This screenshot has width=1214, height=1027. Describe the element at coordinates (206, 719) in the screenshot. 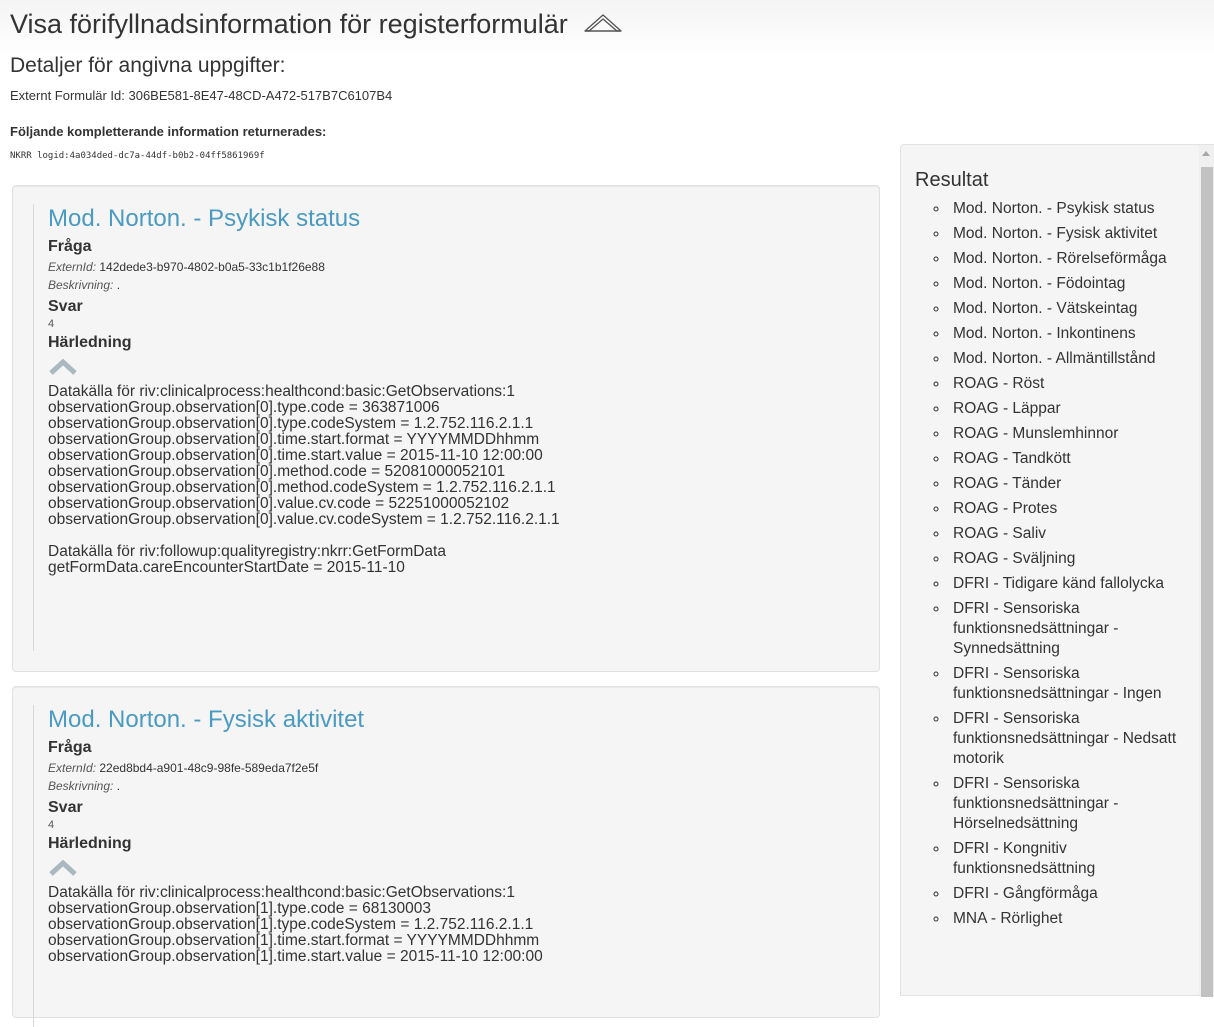

I see `question-title: Mod. Norton. - Fysisk aktivitet` at that location.